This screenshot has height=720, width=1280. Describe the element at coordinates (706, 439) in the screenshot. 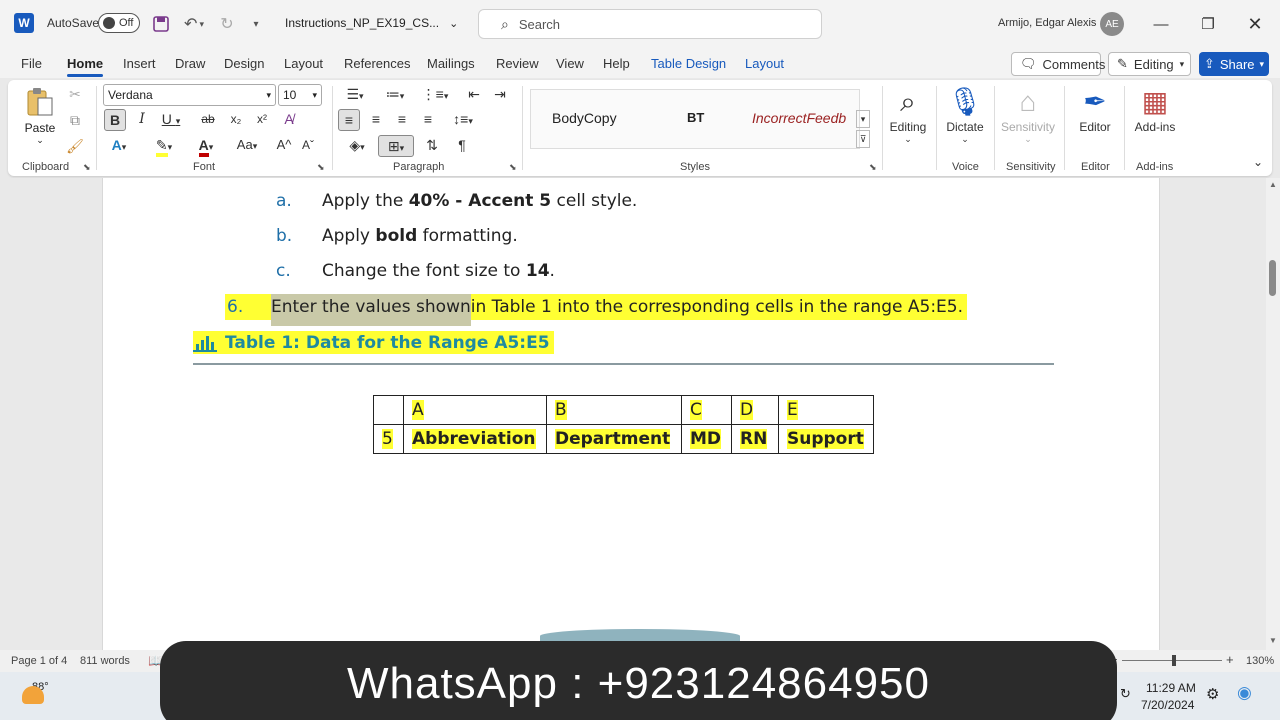

I see `table-cell: MD` at that location.